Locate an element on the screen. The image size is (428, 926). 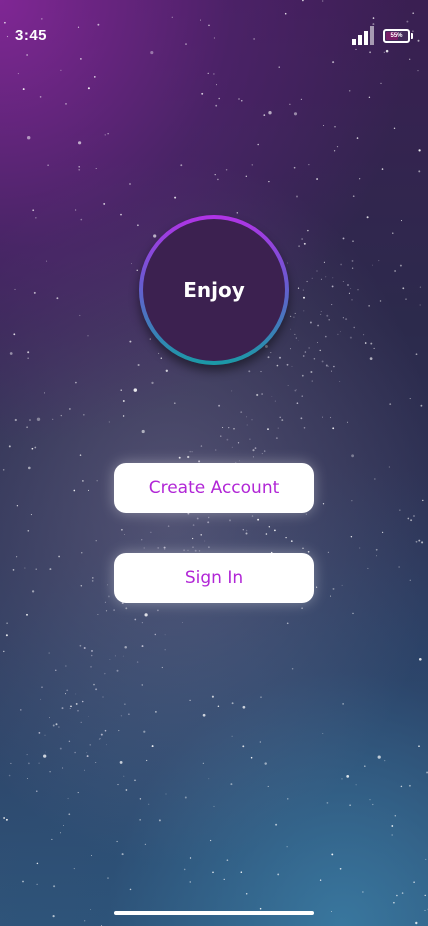
signal-strength-icon is located at coordinates (363, 35).